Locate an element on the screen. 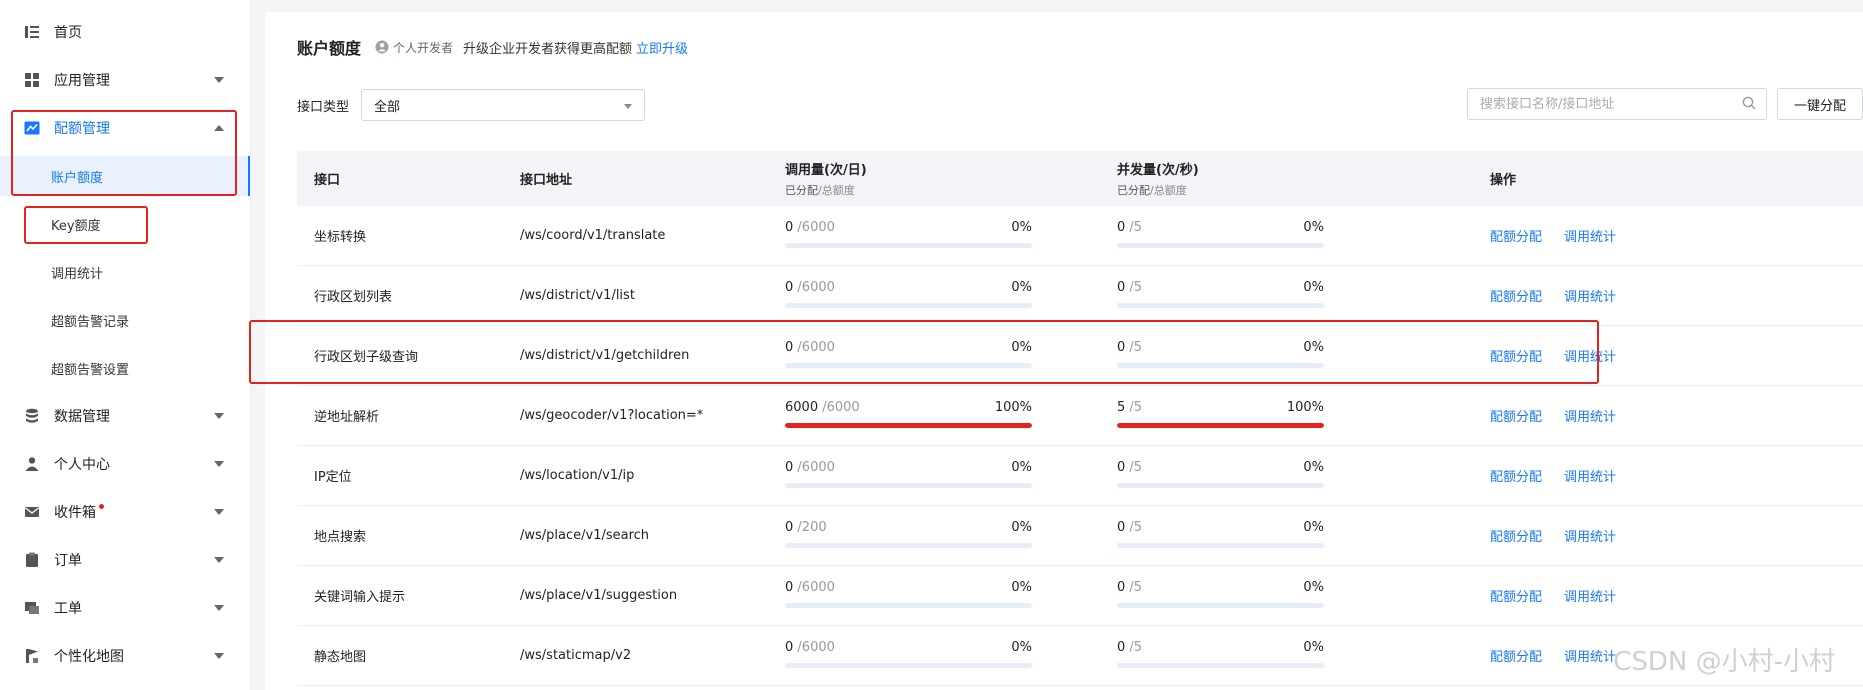 The width and height of the screenshot is (1863, 690). unread-dot is located at coordinates (101, 506).